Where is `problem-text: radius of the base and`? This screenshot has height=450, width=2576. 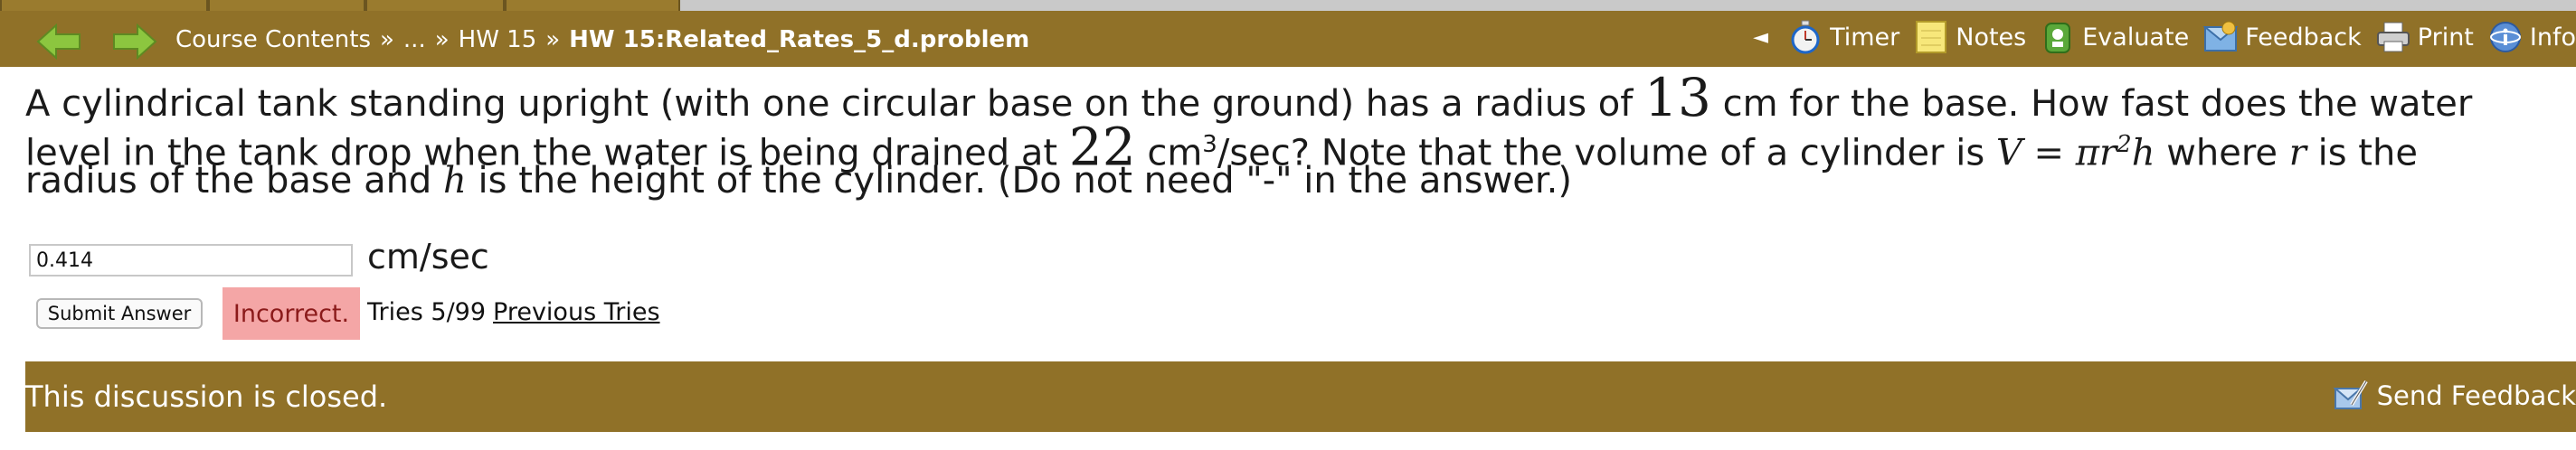 problem-text: radius of the base and is located at coordinates (228, 181).